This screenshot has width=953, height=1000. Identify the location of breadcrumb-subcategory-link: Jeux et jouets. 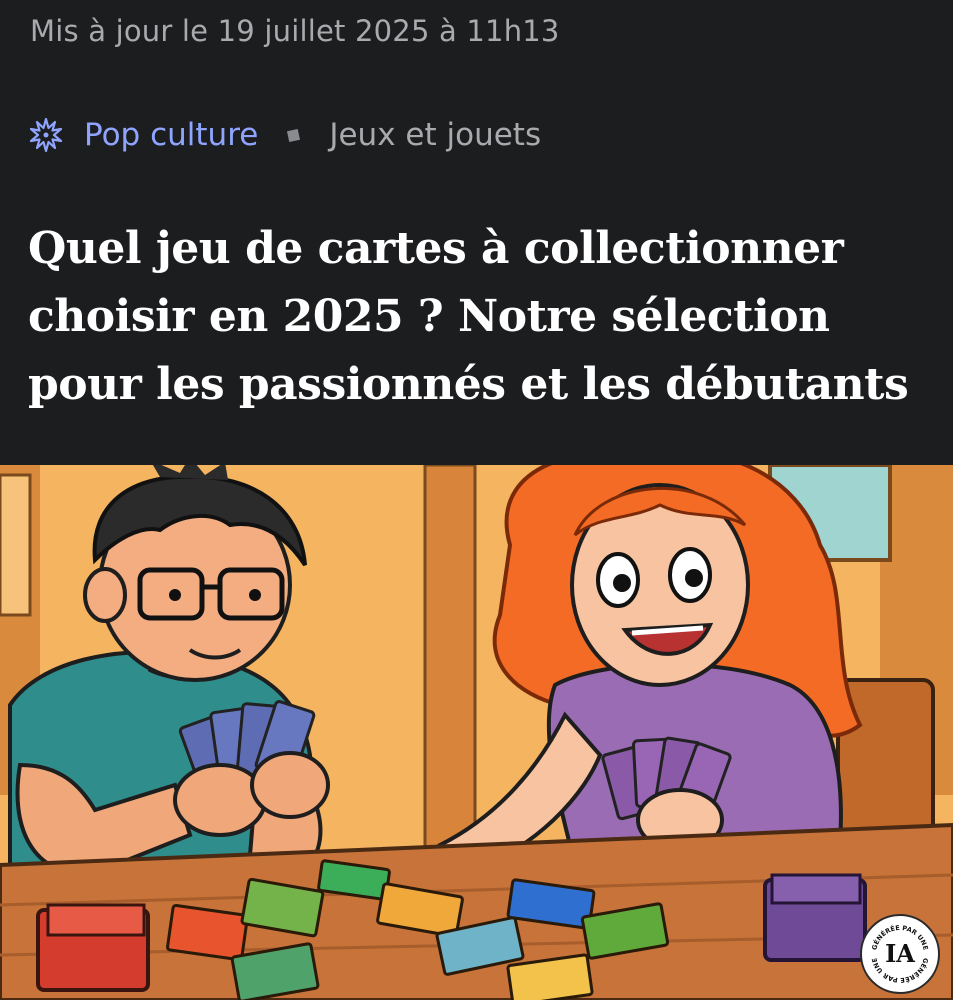
(435, 135).